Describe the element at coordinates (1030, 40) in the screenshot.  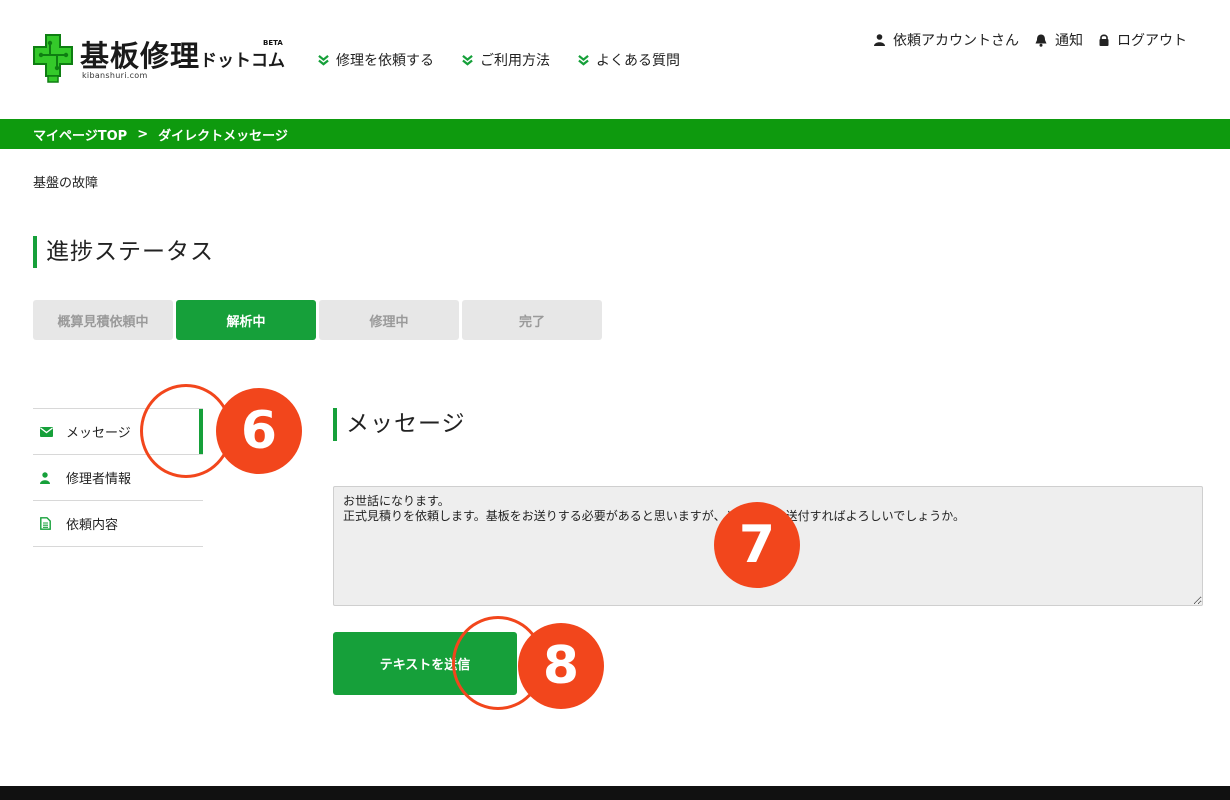
I see `user-nav: 依頼アカウントさん 通知 ログアウト` at that location.